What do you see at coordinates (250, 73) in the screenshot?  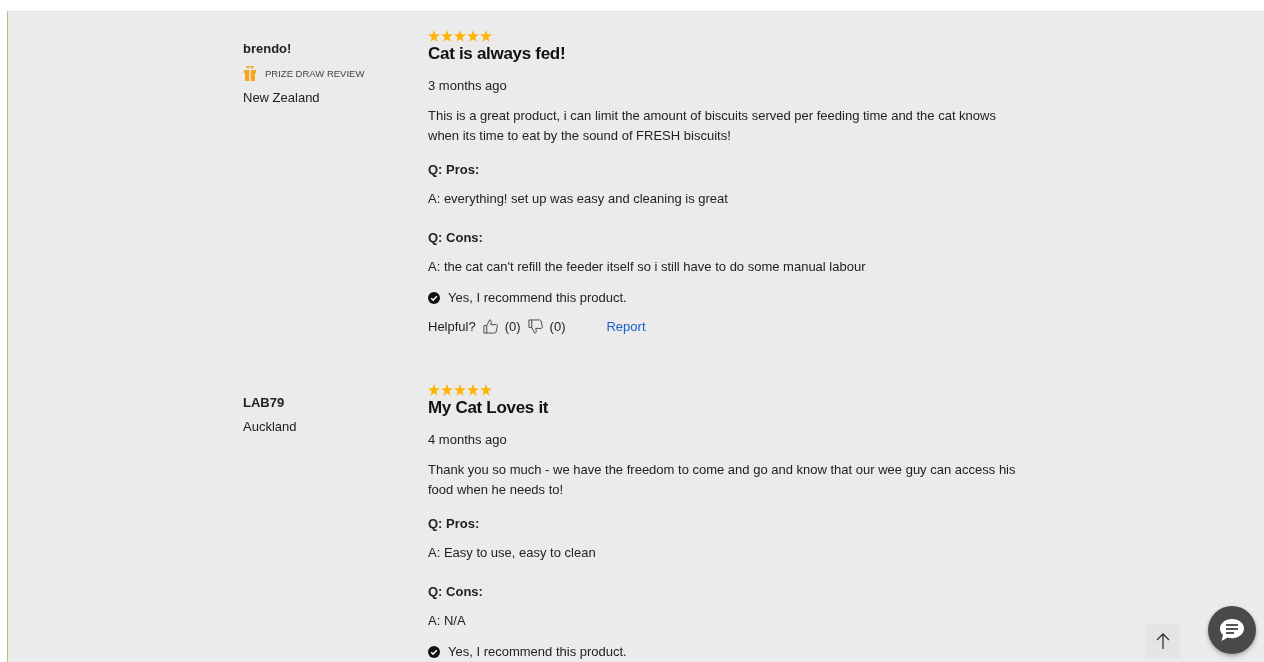 I see `gift-icon` at bounding box center [250, 73].